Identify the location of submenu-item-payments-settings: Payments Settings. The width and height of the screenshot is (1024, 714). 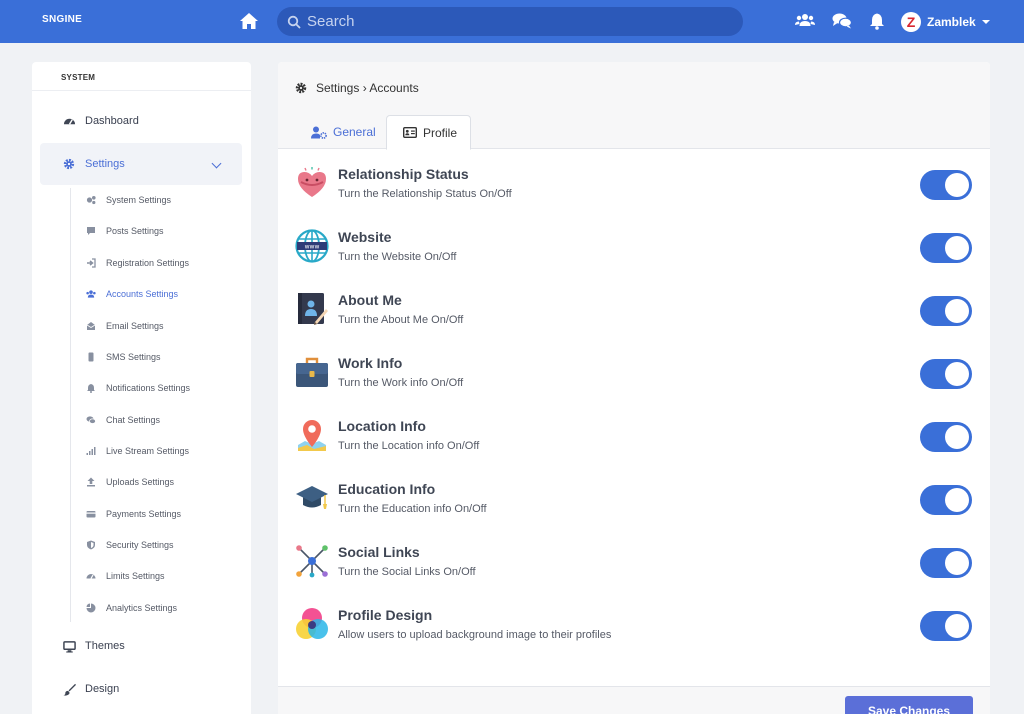
(133, 514).